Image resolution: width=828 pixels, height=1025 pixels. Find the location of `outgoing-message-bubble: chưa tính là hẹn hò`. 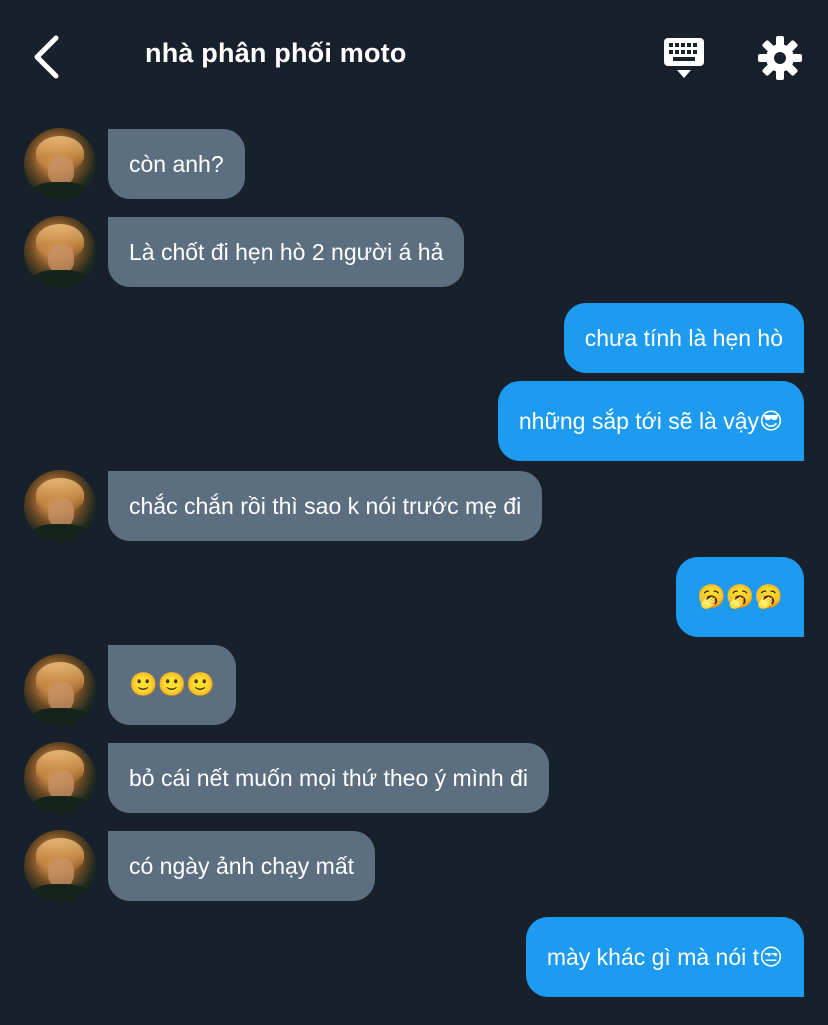

outgoing-message-bubble: chưa tính là hẹn hò is located at coordinates (683, 338).